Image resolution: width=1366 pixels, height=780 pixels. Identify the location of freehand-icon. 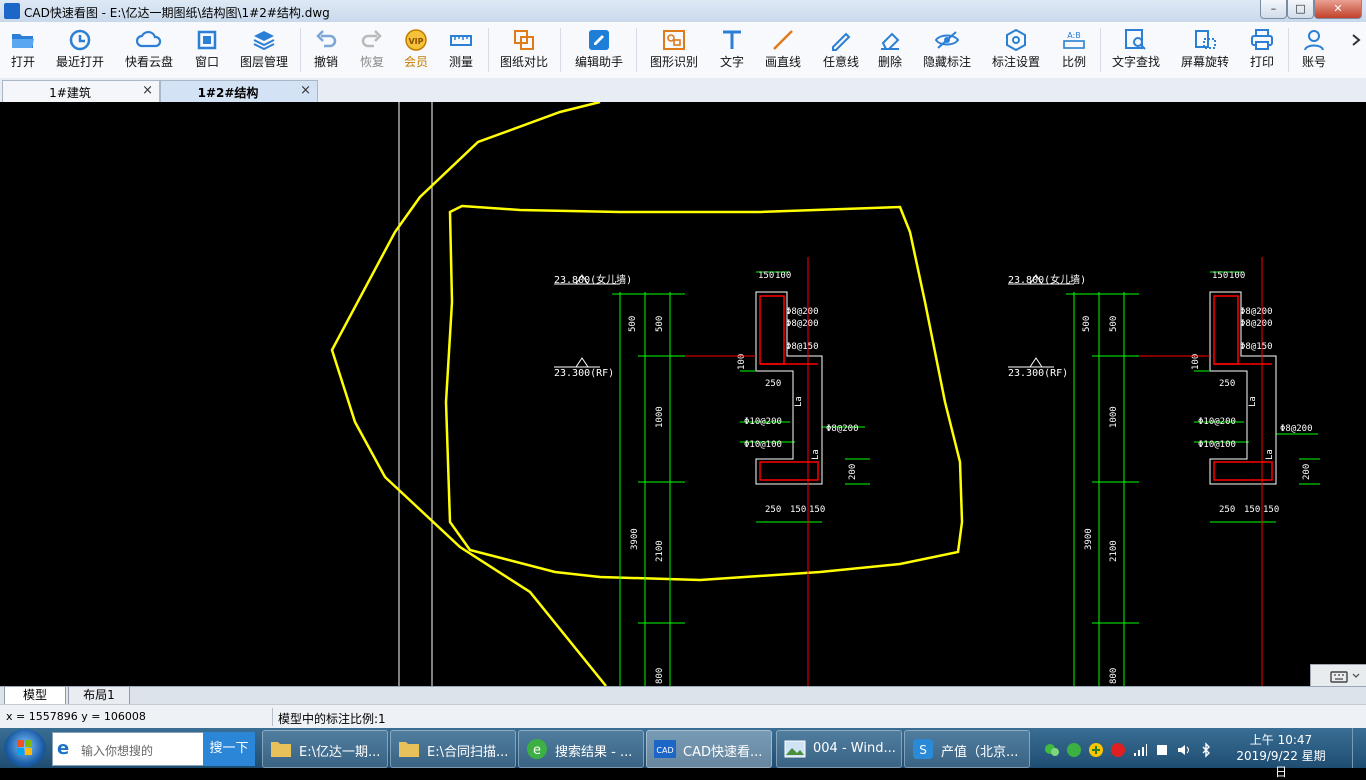
(841, 41).